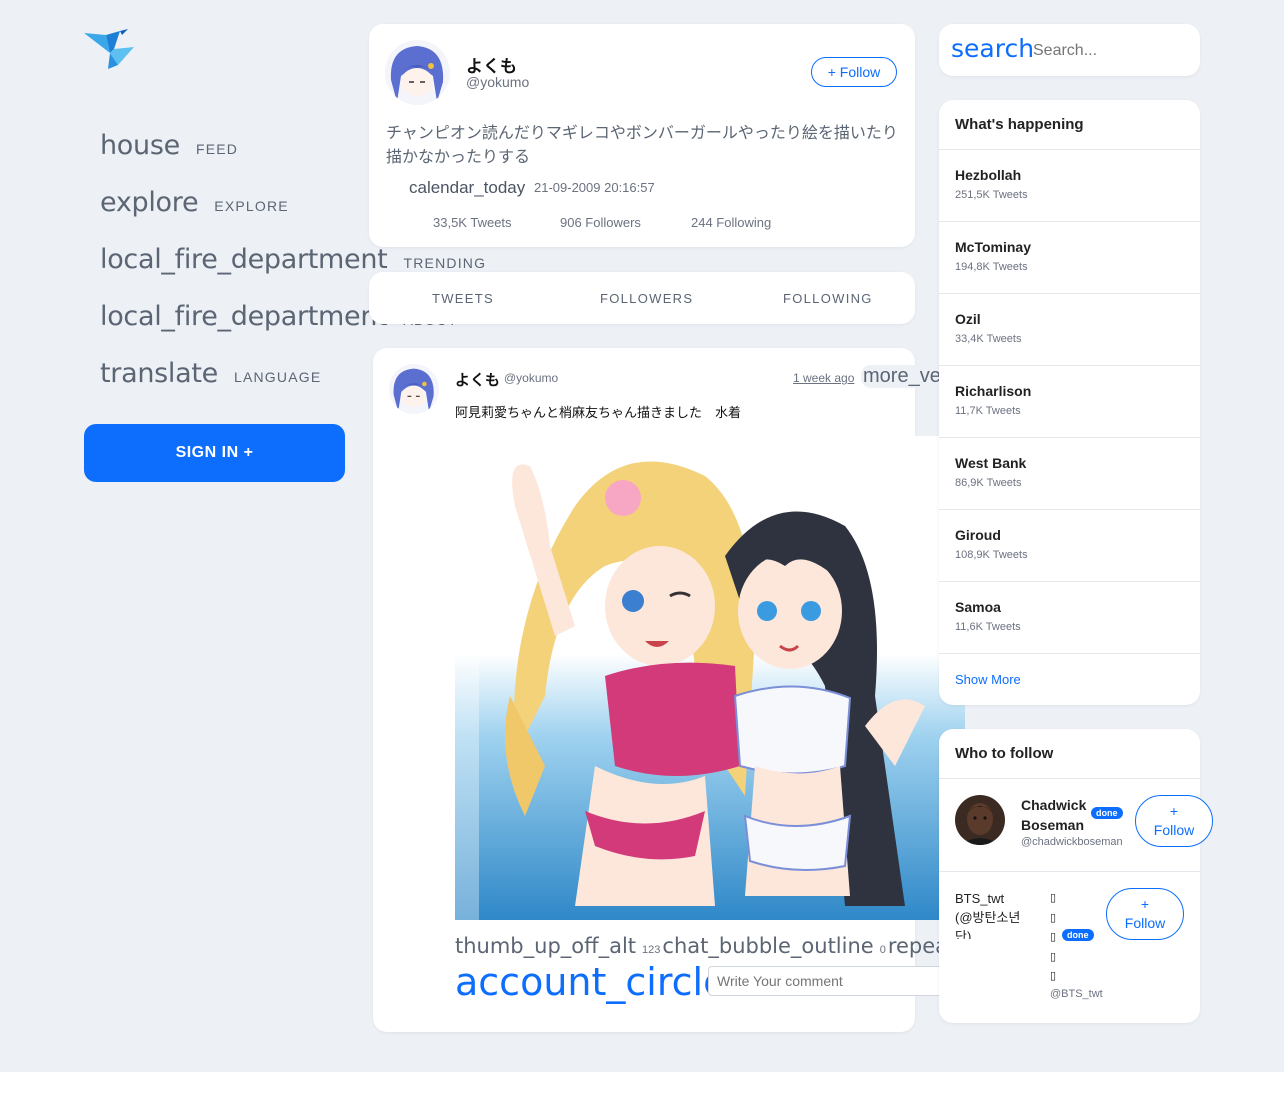  What do you see at coordinates (110, 50) in the screenshot?
I see `bird-logo-icon` at bounding box center [110, 50].